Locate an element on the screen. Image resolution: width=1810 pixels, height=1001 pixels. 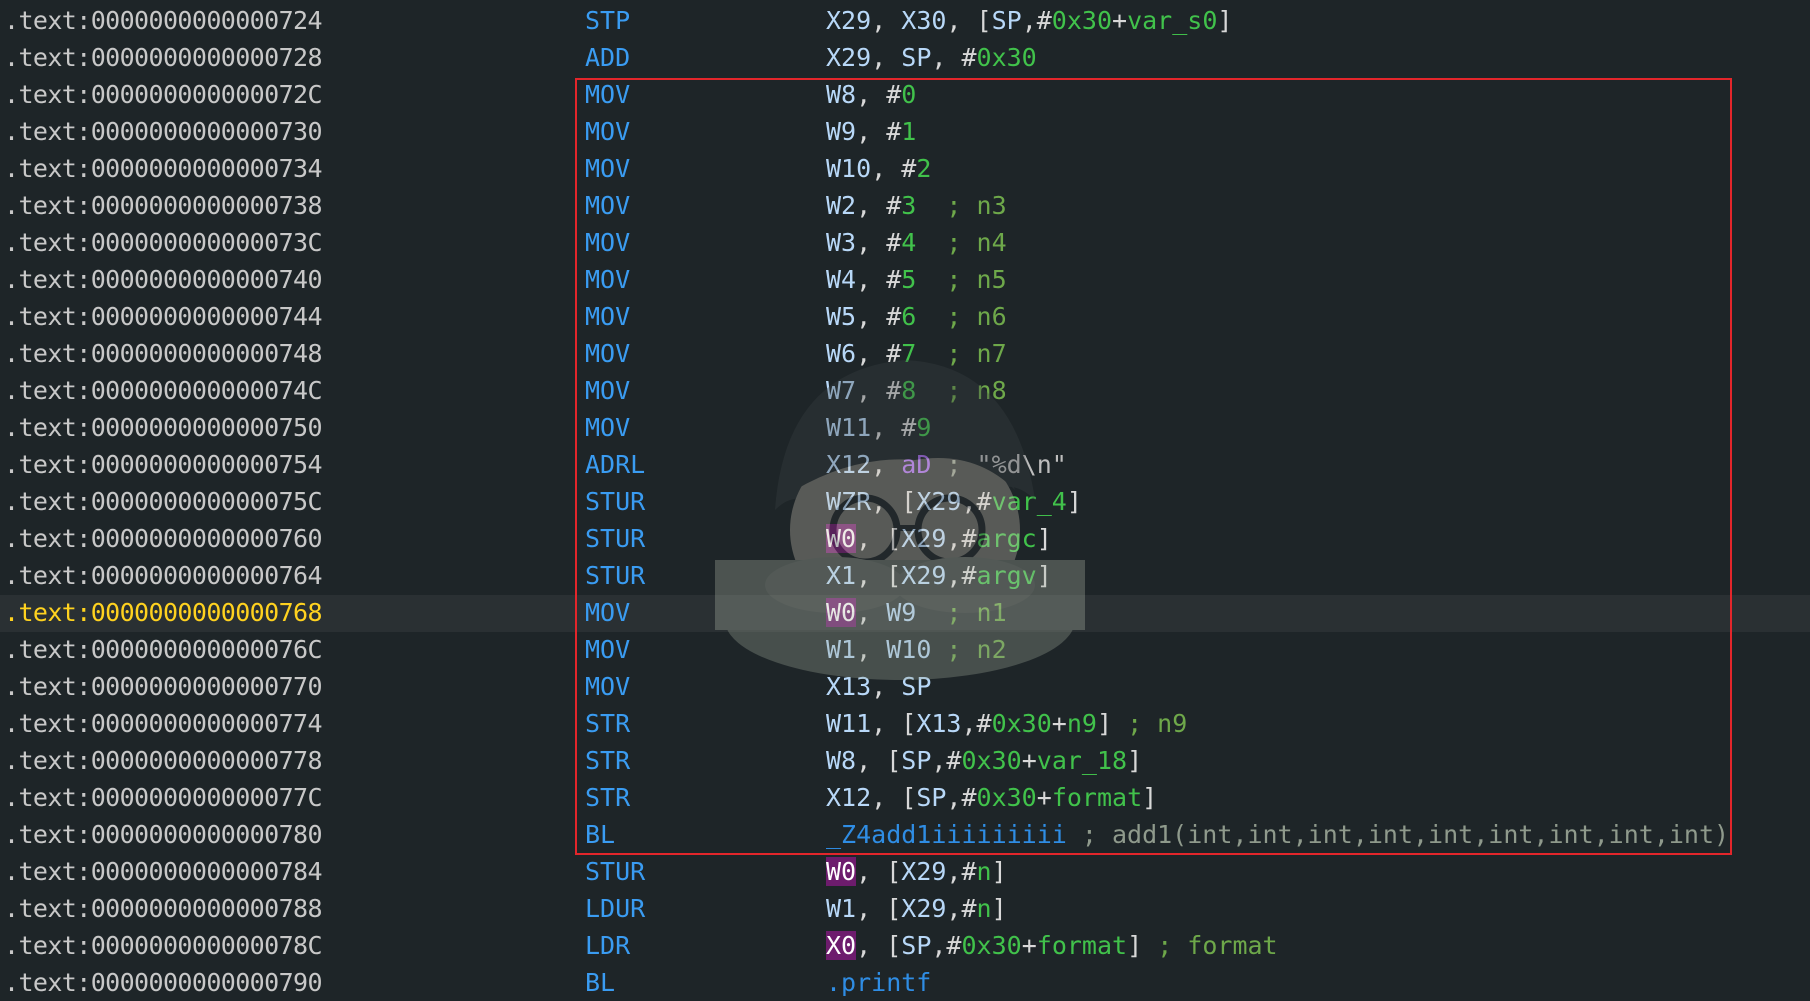
address-label: .text:000000000000073C is located at coordinates (163, 242).